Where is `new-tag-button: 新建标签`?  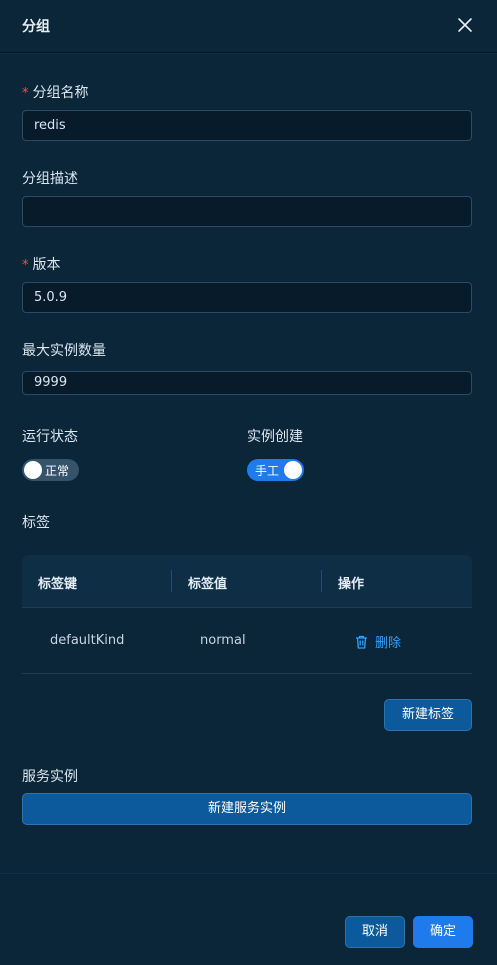 new-tag-button: 新建标签 is located at coordinates (428, 715).